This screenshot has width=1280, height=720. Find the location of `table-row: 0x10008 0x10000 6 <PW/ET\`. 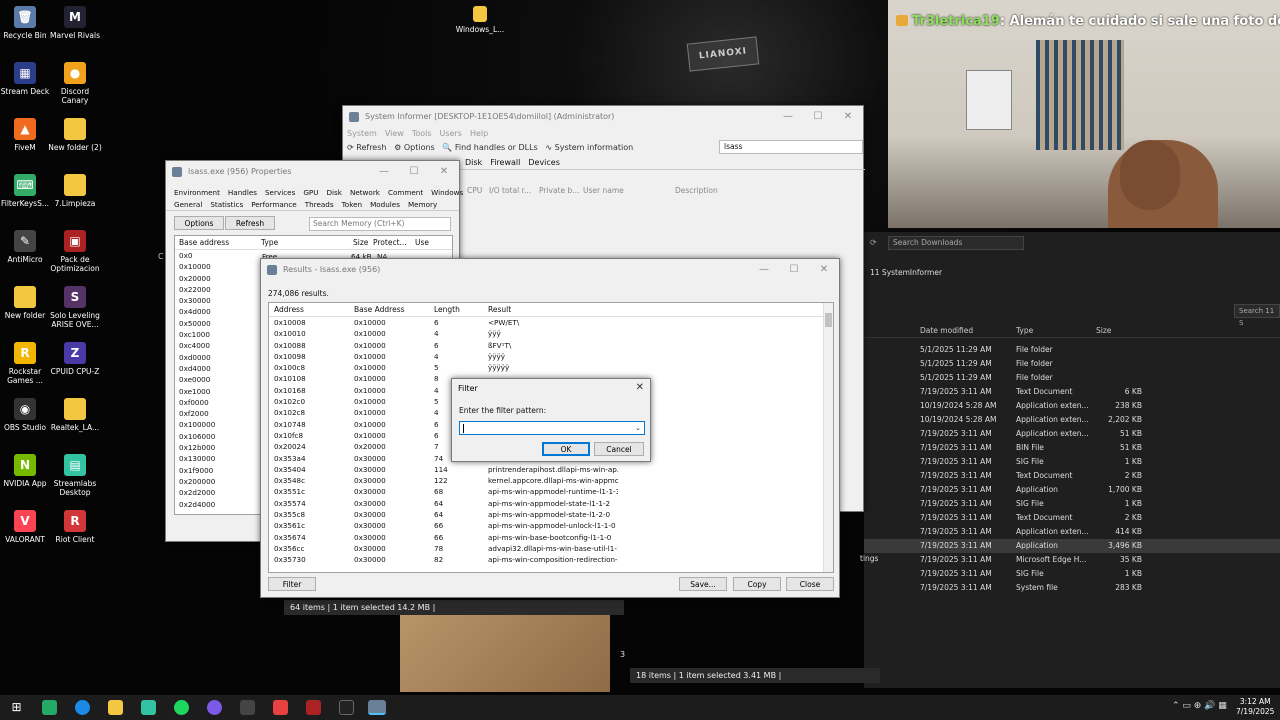

table-row: 0x10008 0x10000 6 <PW/ET\ is located at coordinates (553, 322).